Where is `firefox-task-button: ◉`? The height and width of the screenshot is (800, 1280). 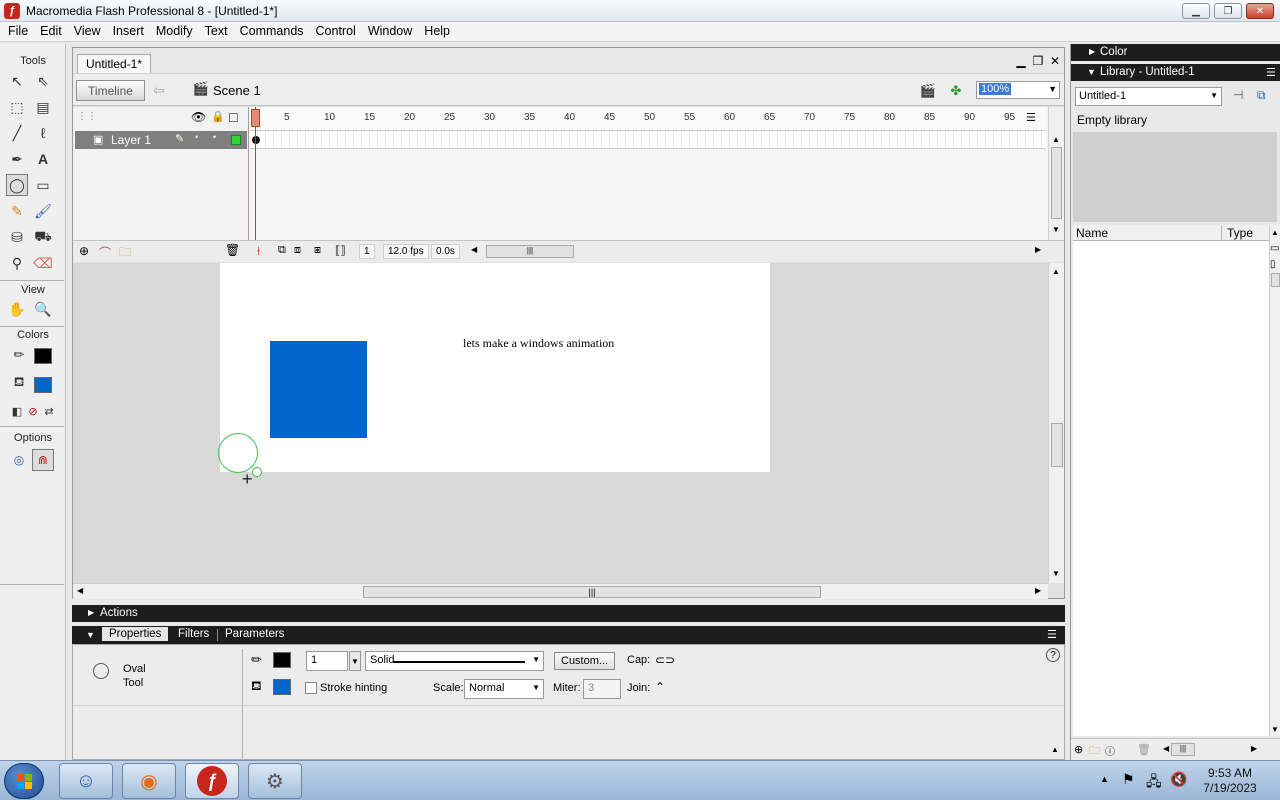
firefox-task-button: ◉ is located at coordinates (149, 781).